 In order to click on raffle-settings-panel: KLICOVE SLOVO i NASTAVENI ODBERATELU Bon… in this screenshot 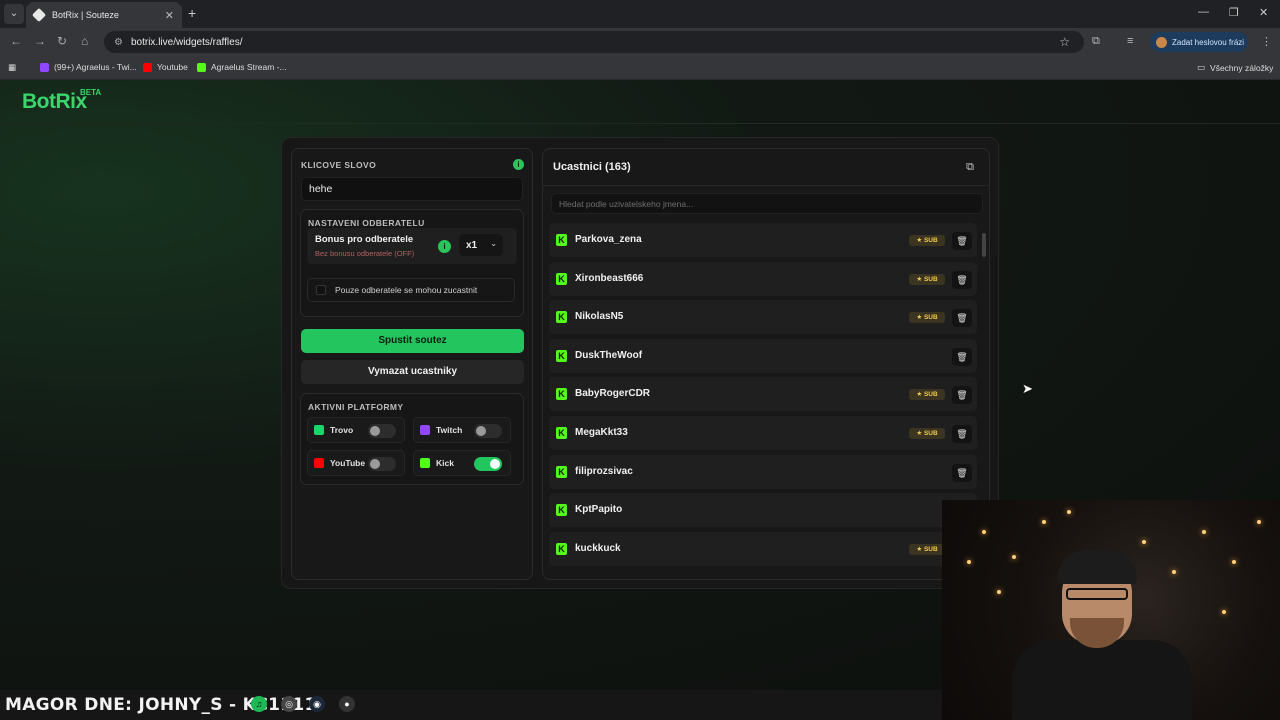, I will do `click(412, 364)`.